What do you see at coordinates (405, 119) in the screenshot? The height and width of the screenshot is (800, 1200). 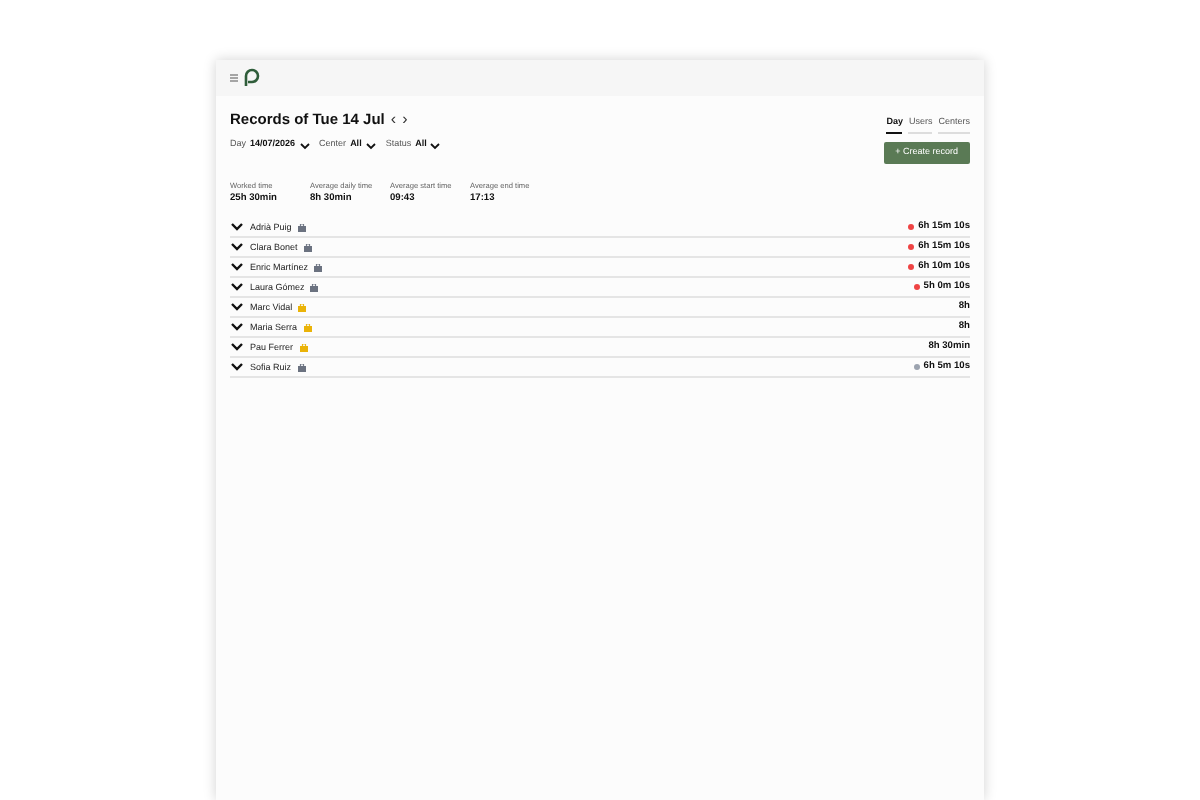 I see `next-button: ›` at bounding box center [405, 119].